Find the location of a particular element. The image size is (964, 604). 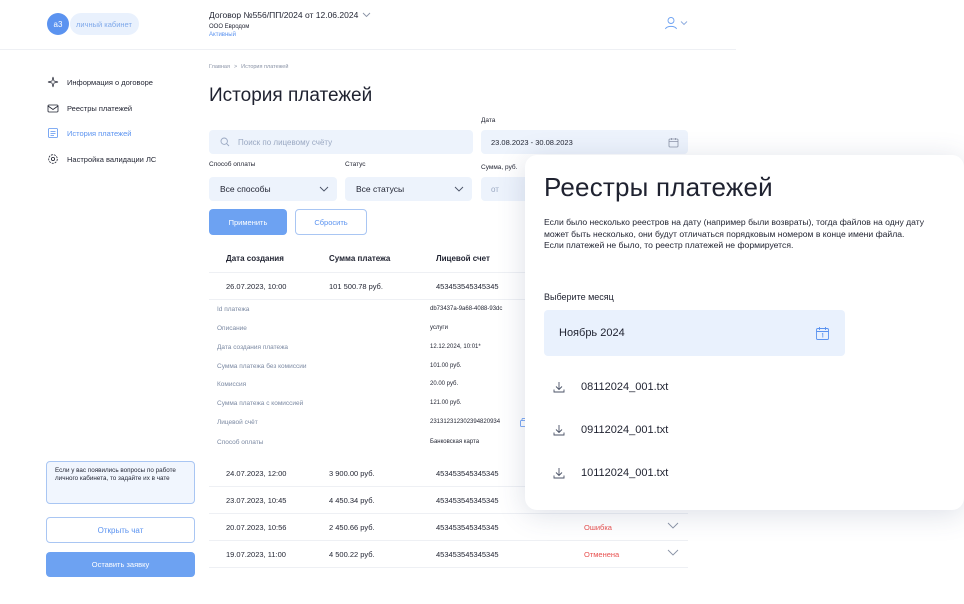

detail-value: db73437a-9a68-4088-93dc is located at coordinates (466, 309).